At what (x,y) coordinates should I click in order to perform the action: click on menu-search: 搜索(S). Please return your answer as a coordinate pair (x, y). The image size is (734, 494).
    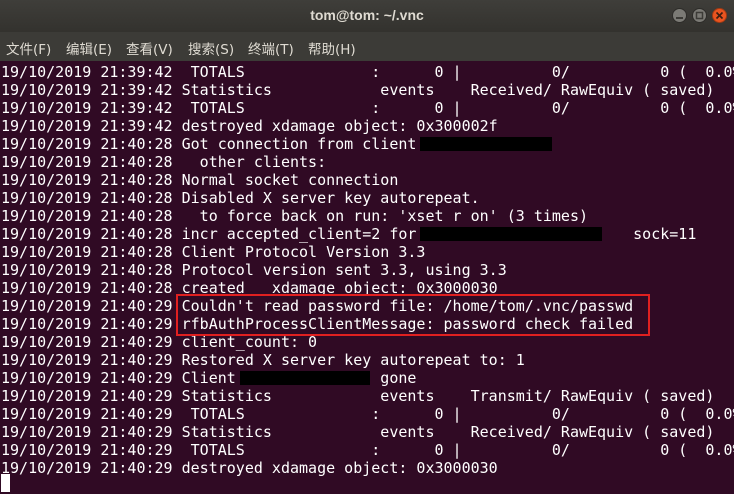
    Looking at the image, I should click on (211, 48).